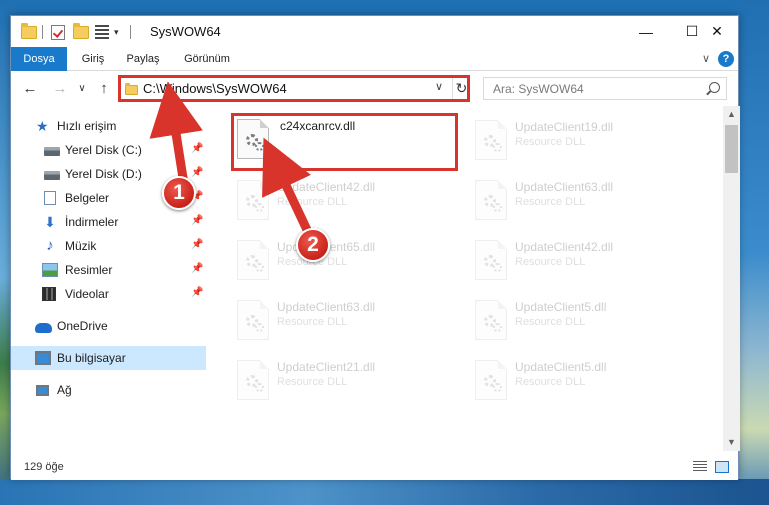 This screenshot has height=505, width=769. What do you see at coordinates (60, 89) in the screenshot?
I see `forward-button: →` at bounding box center [60, 89].